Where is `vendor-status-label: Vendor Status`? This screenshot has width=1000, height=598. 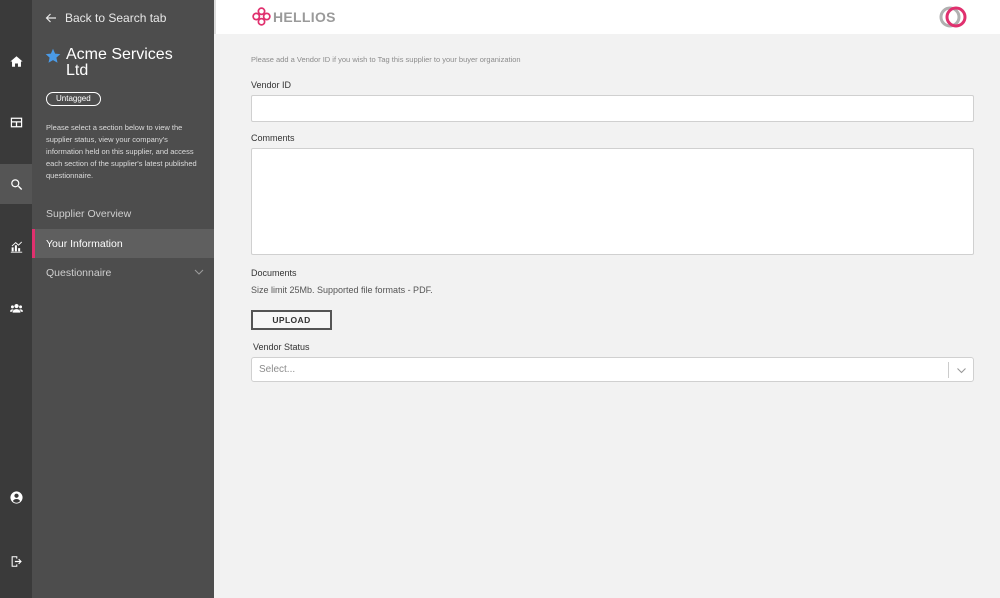 vendor-status-label: Vendor Status is located at coordinates (281, 347).